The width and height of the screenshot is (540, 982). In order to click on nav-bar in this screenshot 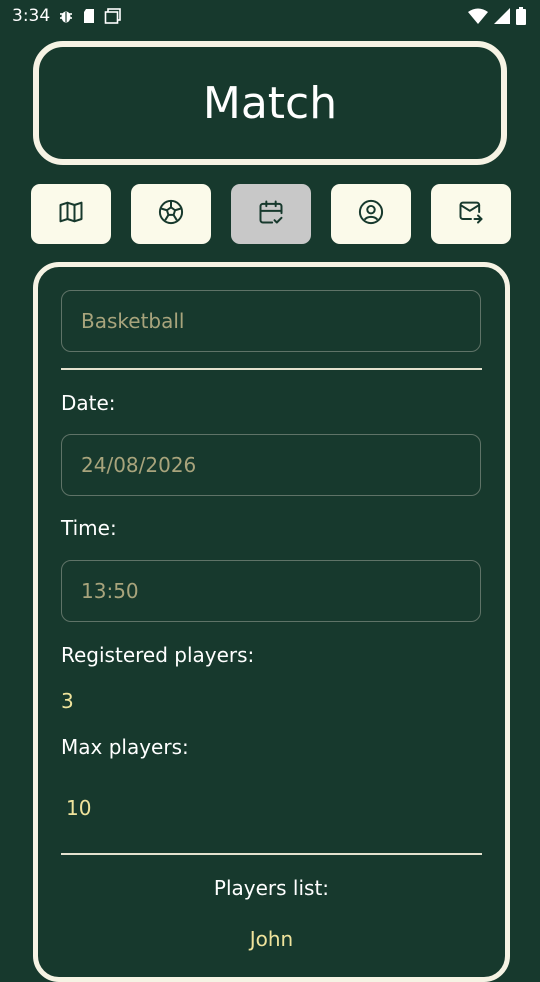, I will do `click(271, 214)`.